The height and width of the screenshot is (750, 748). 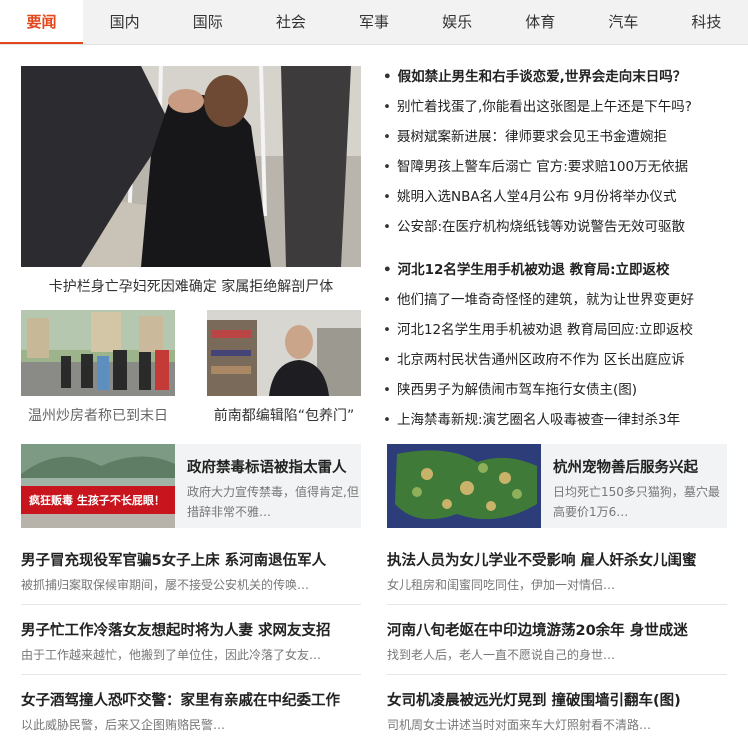 I want to click on news-item-title: 河南八旬老妪在中印边境游荡20余年 身世成迷, so click(x=557, y=629).